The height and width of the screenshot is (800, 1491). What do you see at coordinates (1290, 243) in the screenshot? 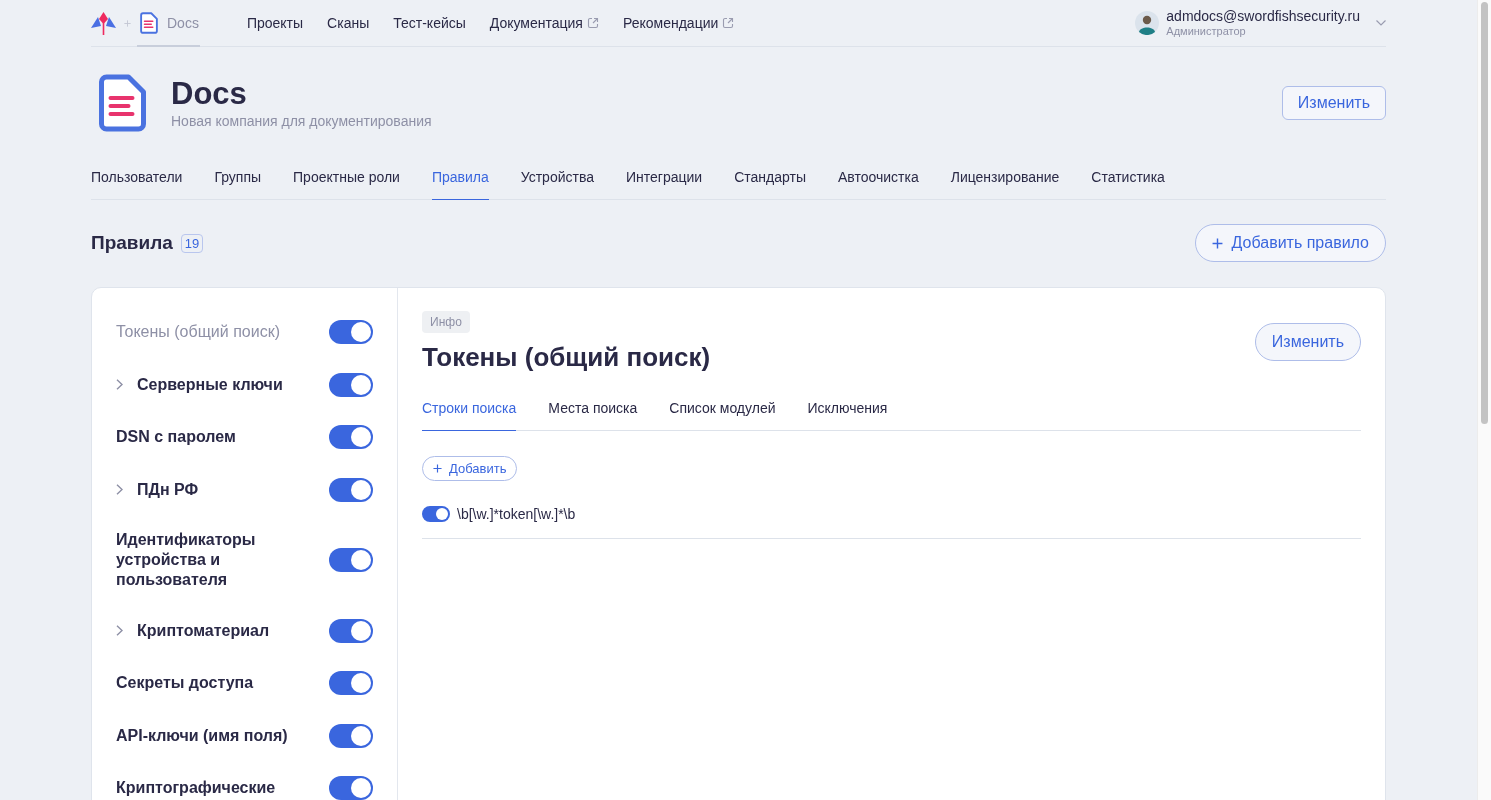
I see `add-rule-button: Добавить правило` at bounding box center [1290, 243].